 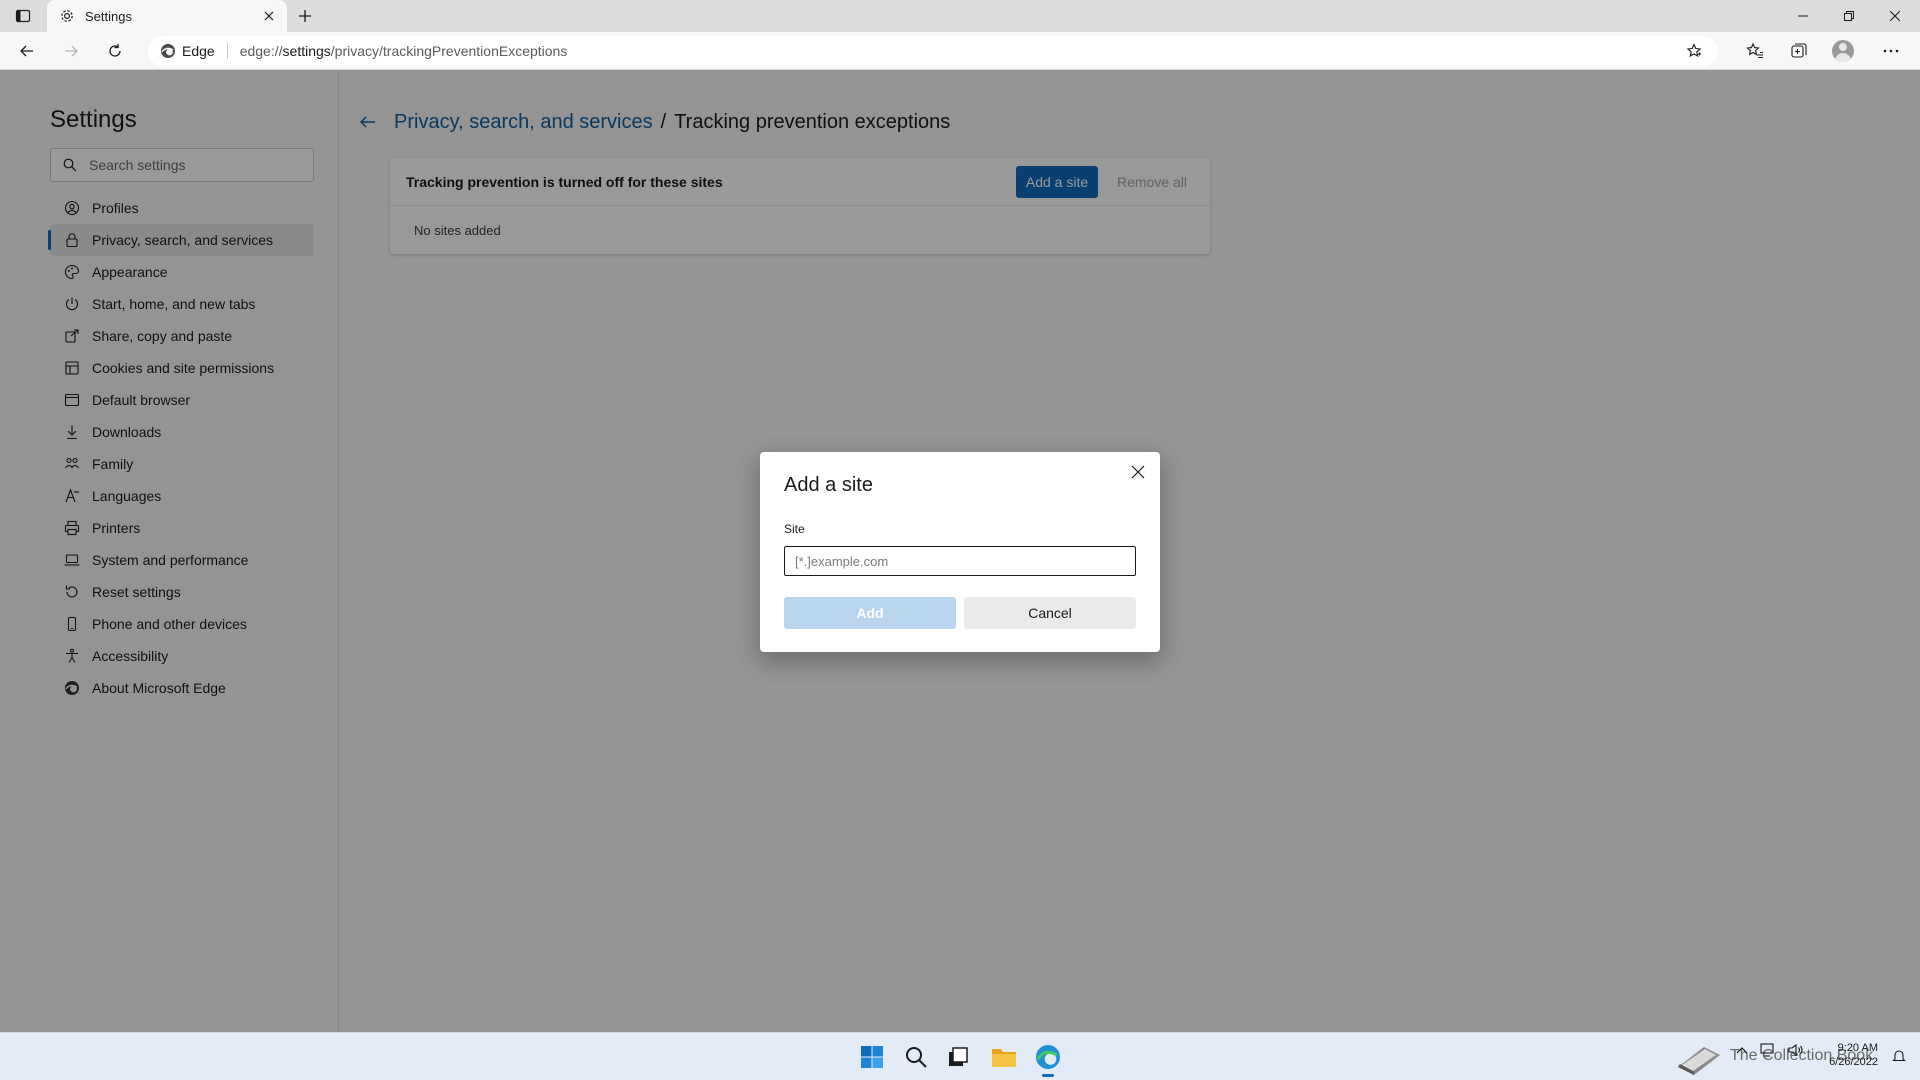 What do you see at coordinates (1849, 16) in the screenshot?
I see `restore-icon` at bounding box center [1849, 16].